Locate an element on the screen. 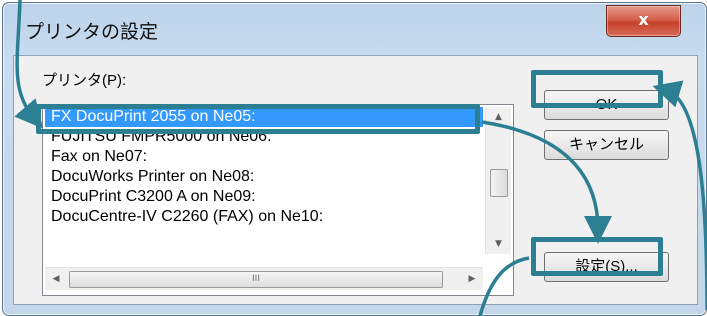  scroll-up-icon: ▲ is located at coordinates (498, 117).